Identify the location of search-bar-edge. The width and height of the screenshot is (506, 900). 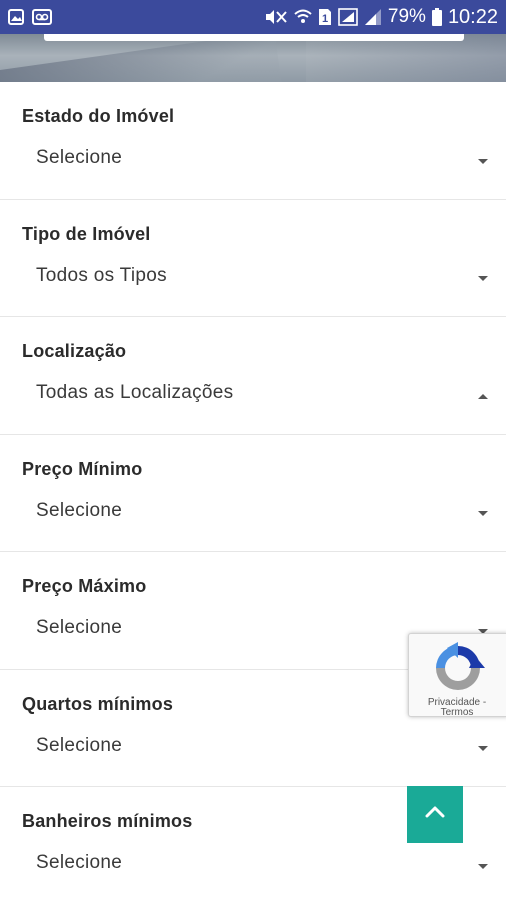
(254, 37).